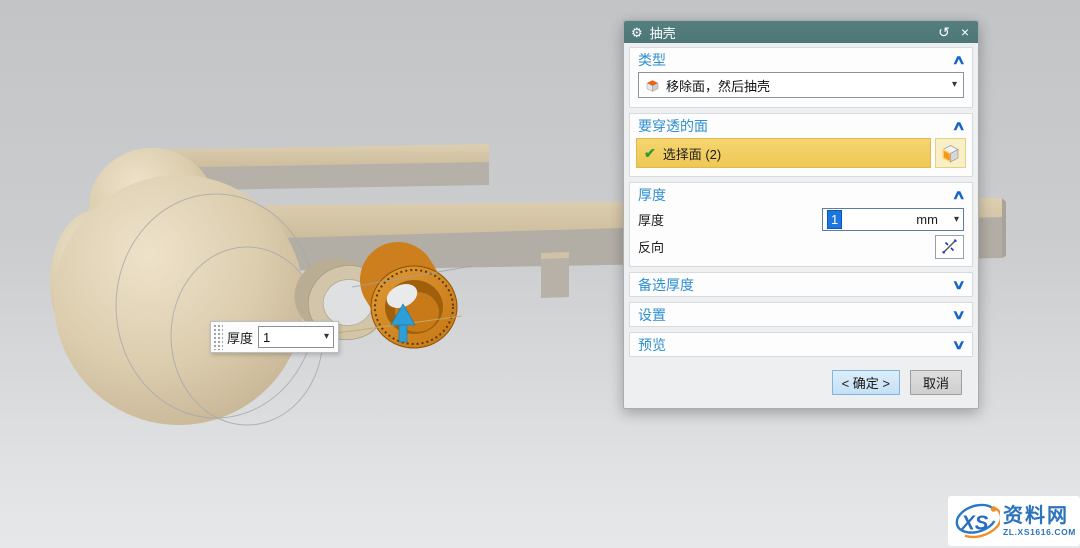  I want to click on xs-logo-icon: XS, so click(977, 521).